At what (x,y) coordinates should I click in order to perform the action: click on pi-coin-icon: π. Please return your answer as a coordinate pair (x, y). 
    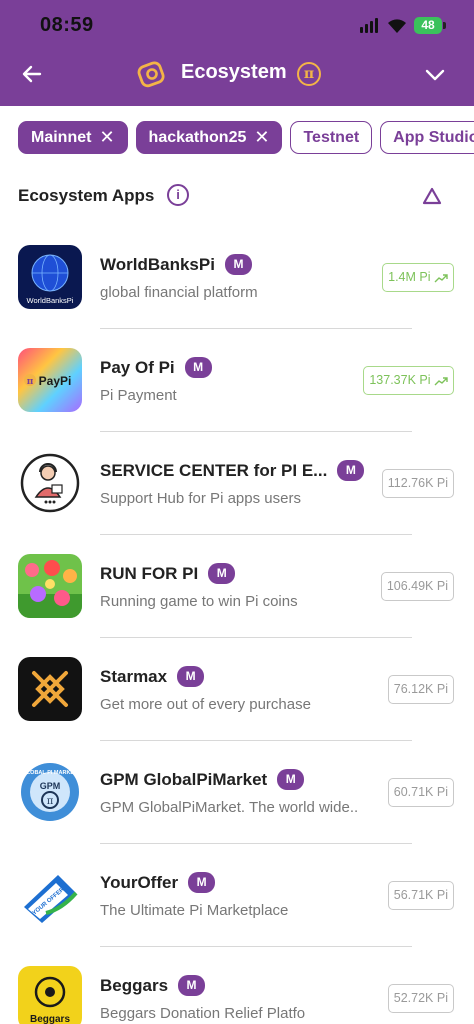
    Looking at the image, I should click on (309, 74).